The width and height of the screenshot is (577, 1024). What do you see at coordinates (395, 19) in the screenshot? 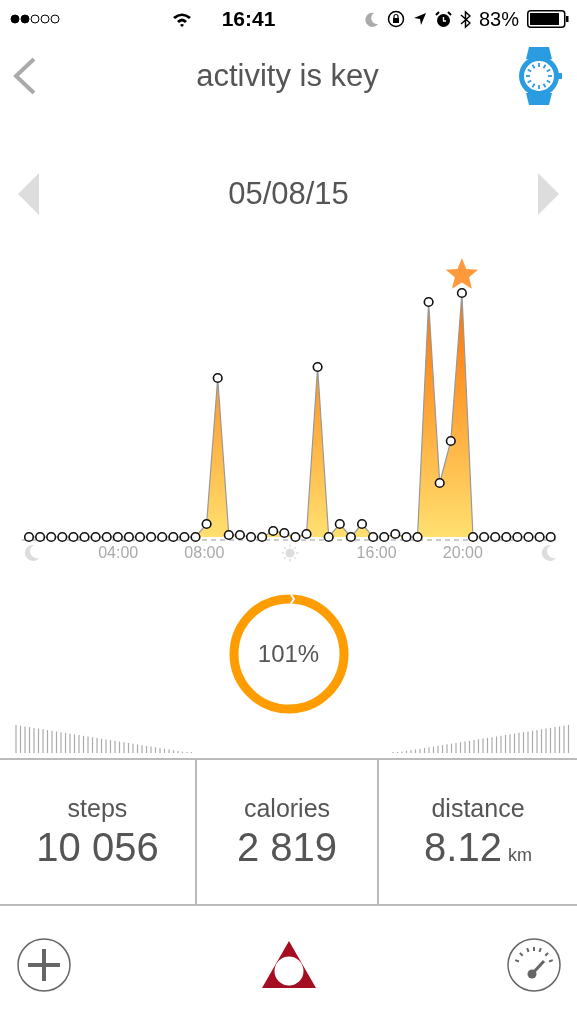
I see `rotation-lock-icon` at bounding box center [395, 19].